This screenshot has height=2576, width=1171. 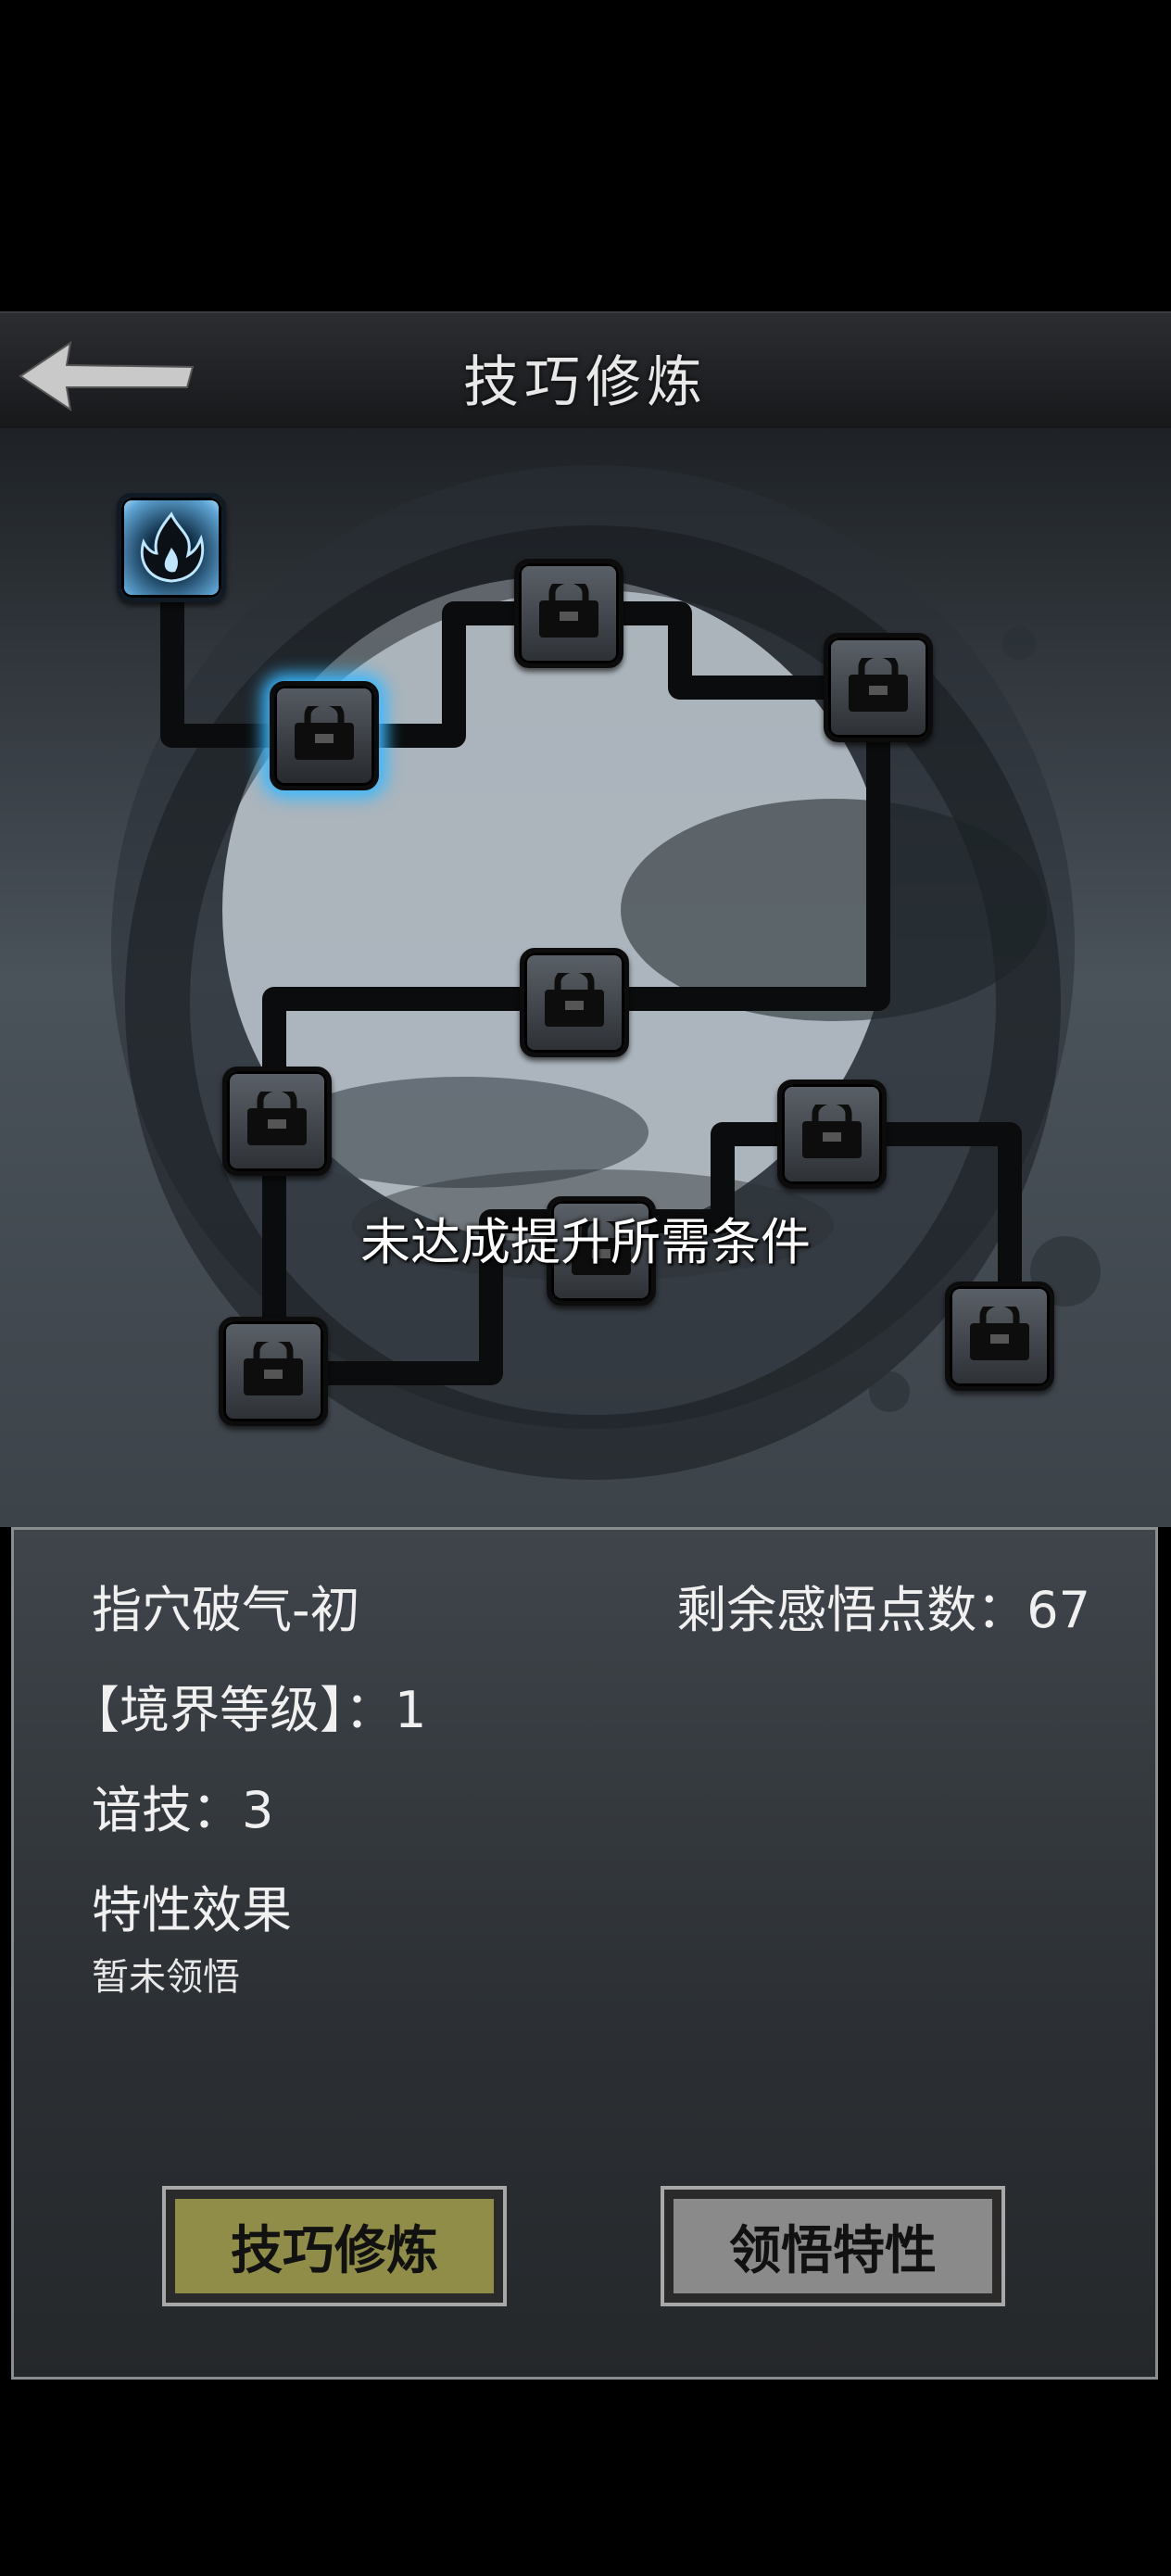 What do you see at coordinates (226, 1610) in the screenshot?
I see `skill-name: 指穴破气-初` at bounding box center [226, 1610].